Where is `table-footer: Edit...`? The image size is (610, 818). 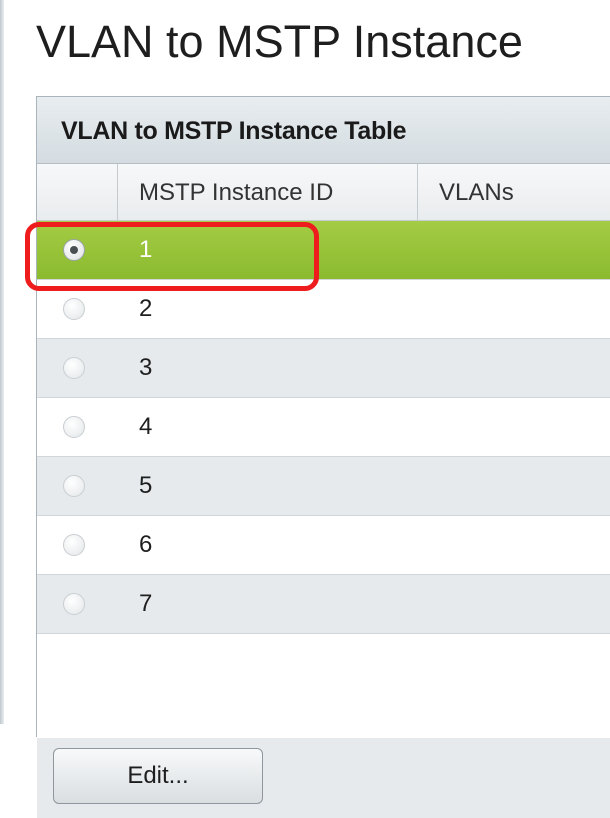 table-footer: Edit... is located at coordinates (323, 778).